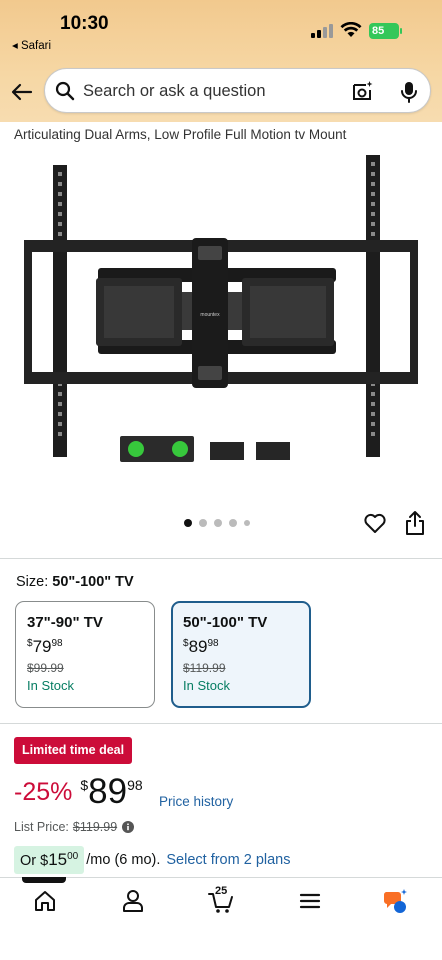 The height and width of the screenshot is (960, 442). What do you see at coordinates (84, 23) in the screenshot?
I see `status-time: 10:30` at bounding box center [84, 23].